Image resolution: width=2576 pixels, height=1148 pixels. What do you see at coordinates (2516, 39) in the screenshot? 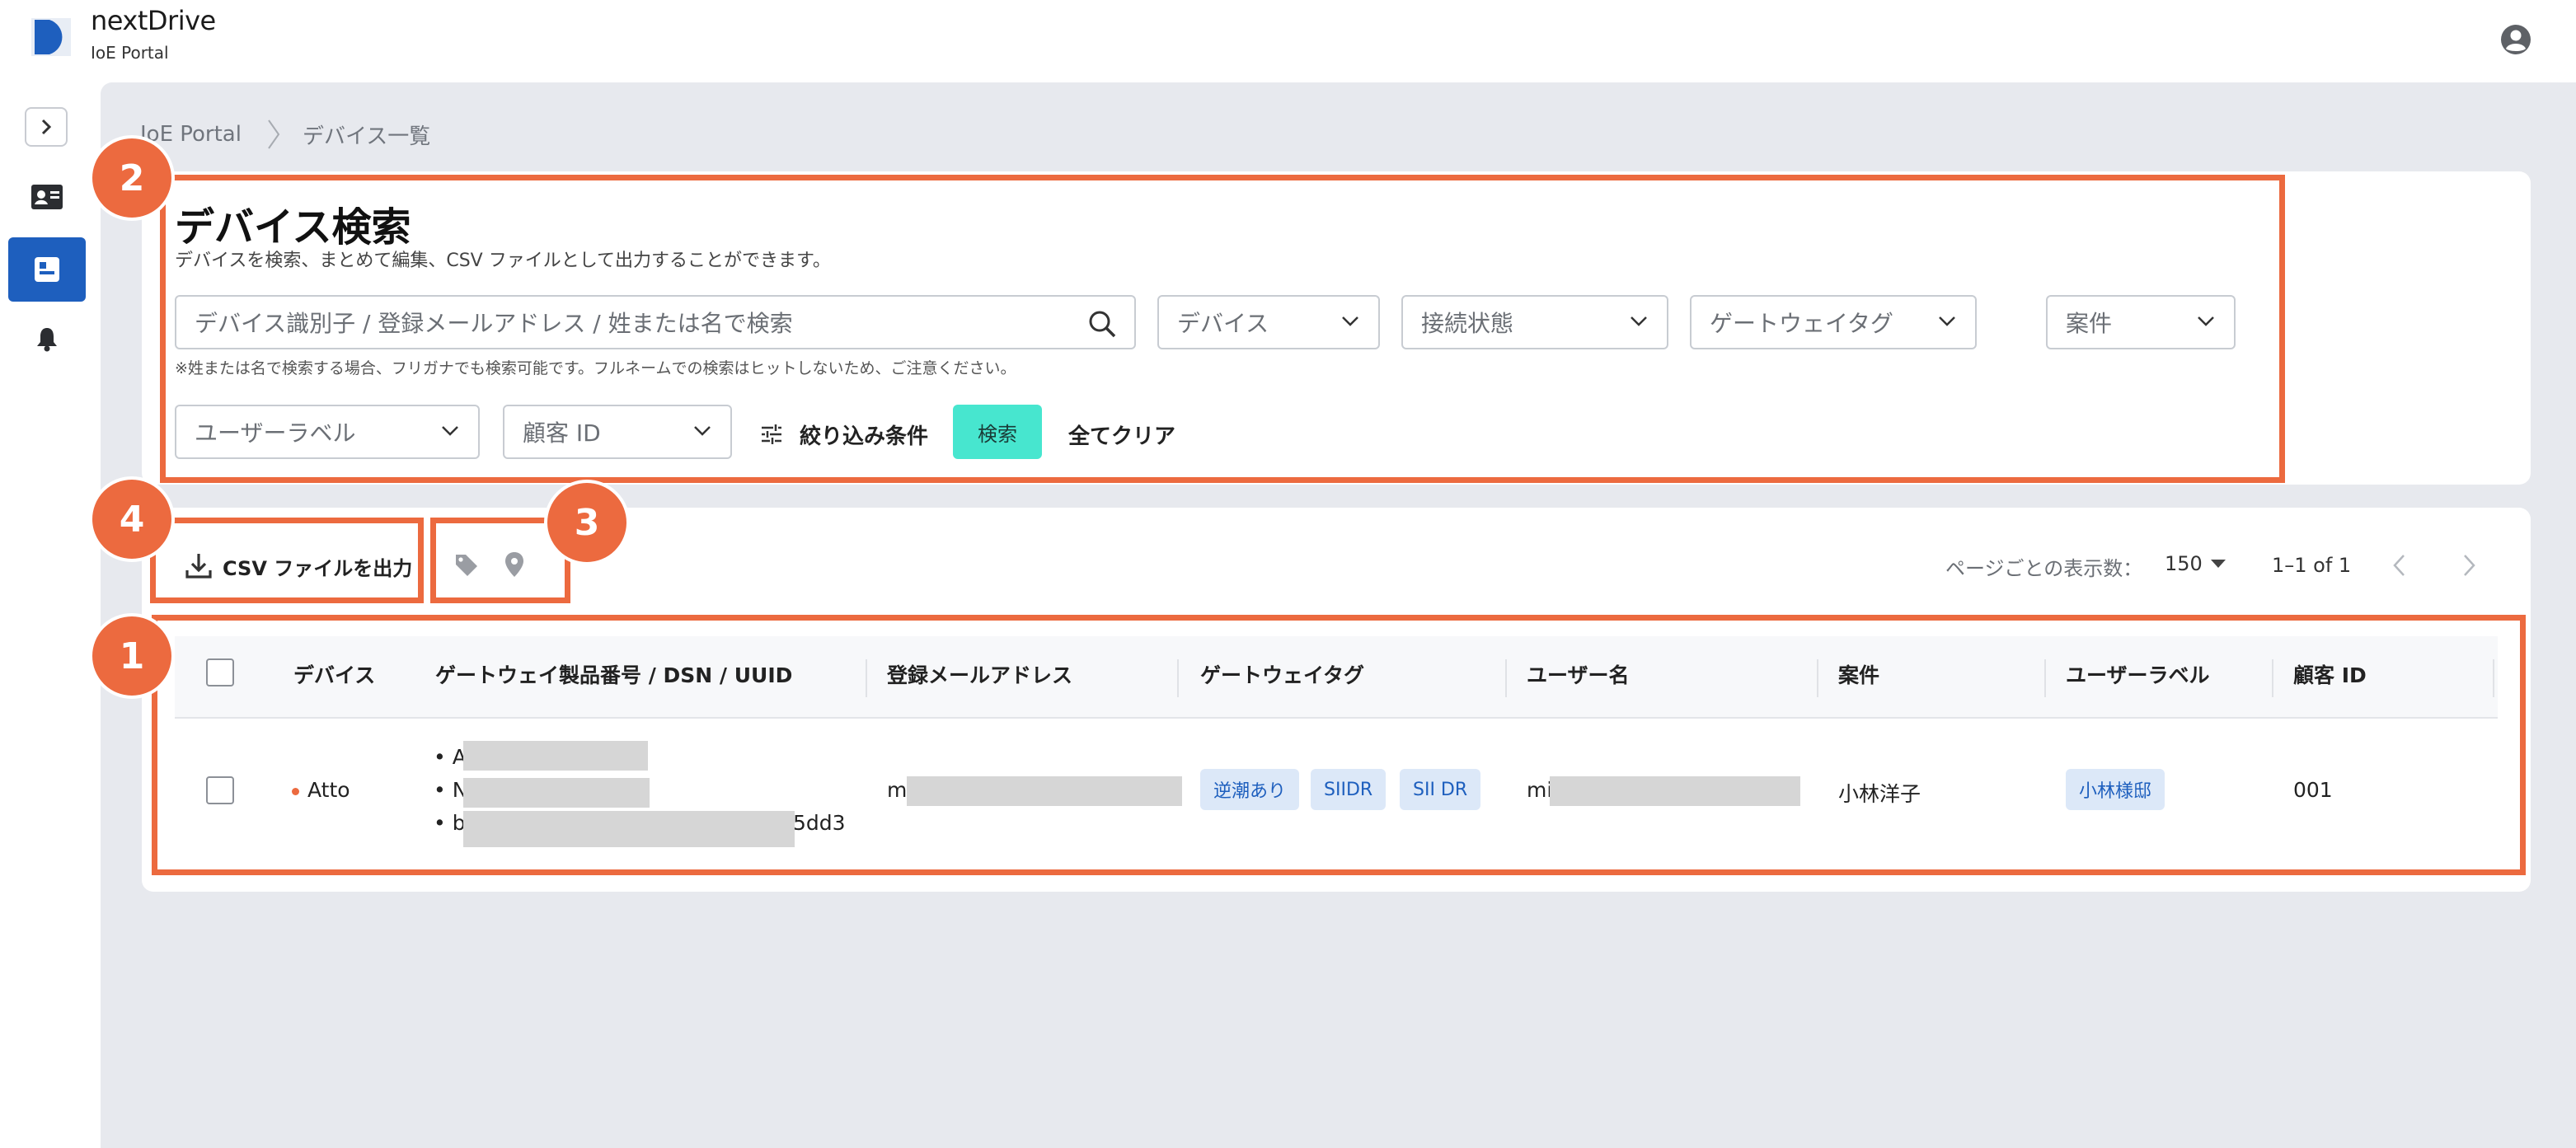
I see `account-icon` at bounding box center [2516, 39].